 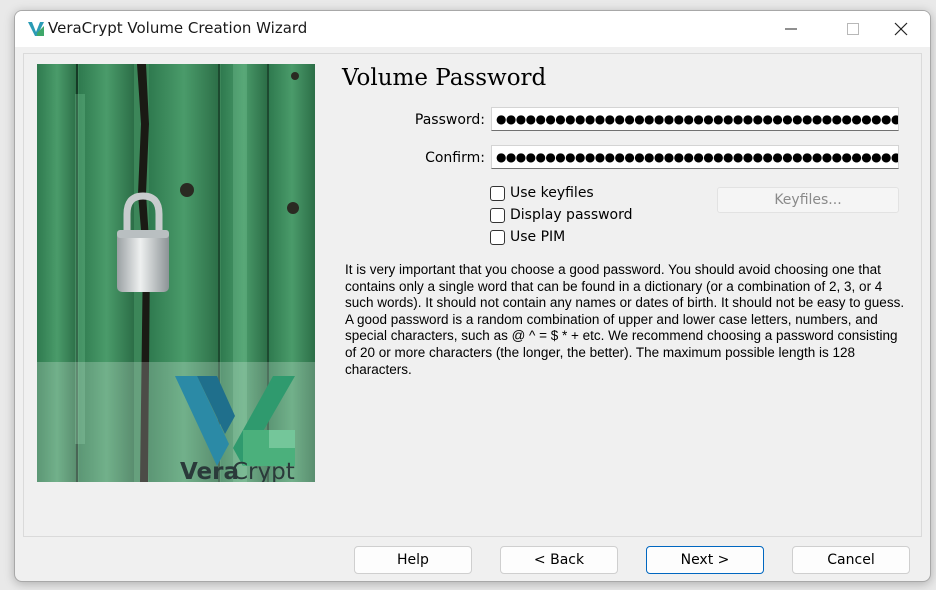 I want to click on close-icon, so click(x=901, y=29).